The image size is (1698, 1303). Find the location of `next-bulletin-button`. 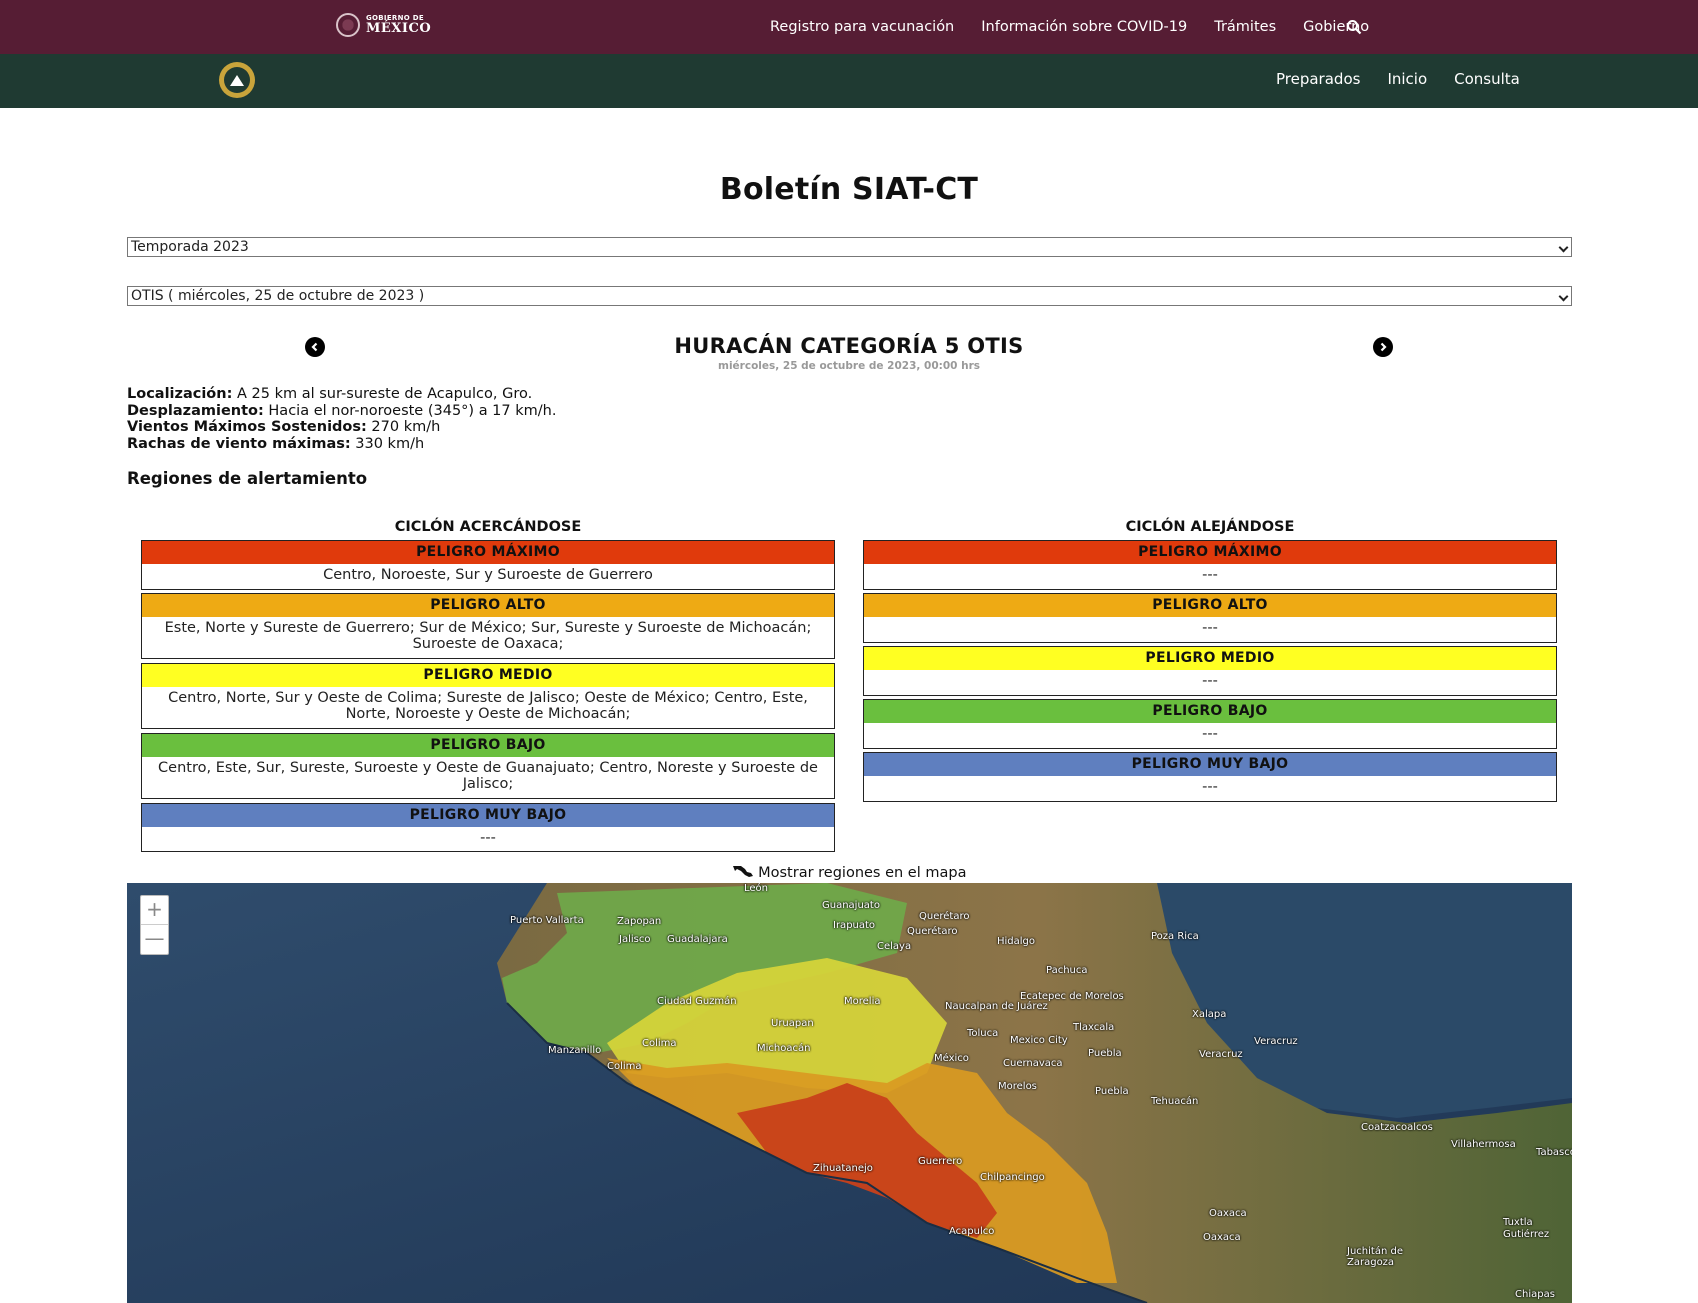

next-bulletin-button is located at coordinates (1383, 347).